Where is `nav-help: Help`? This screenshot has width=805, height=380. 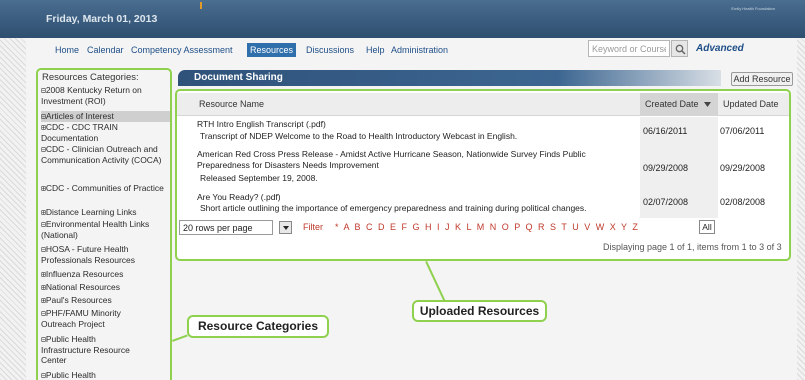
nav-help: Help is located at coordinates (375, 50).